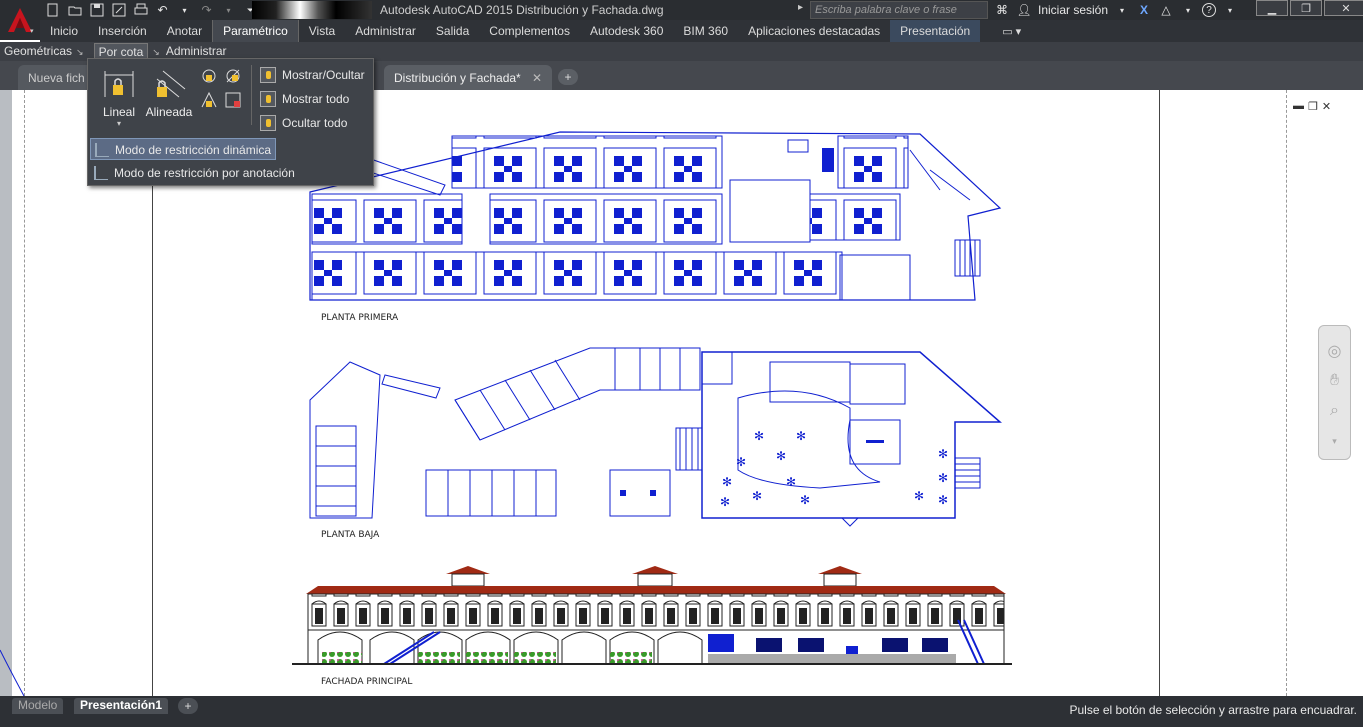  Describe the element at coordinates (184, 10) in the screenshot. I see `undo-dropdown-icon: ▾` at that location.